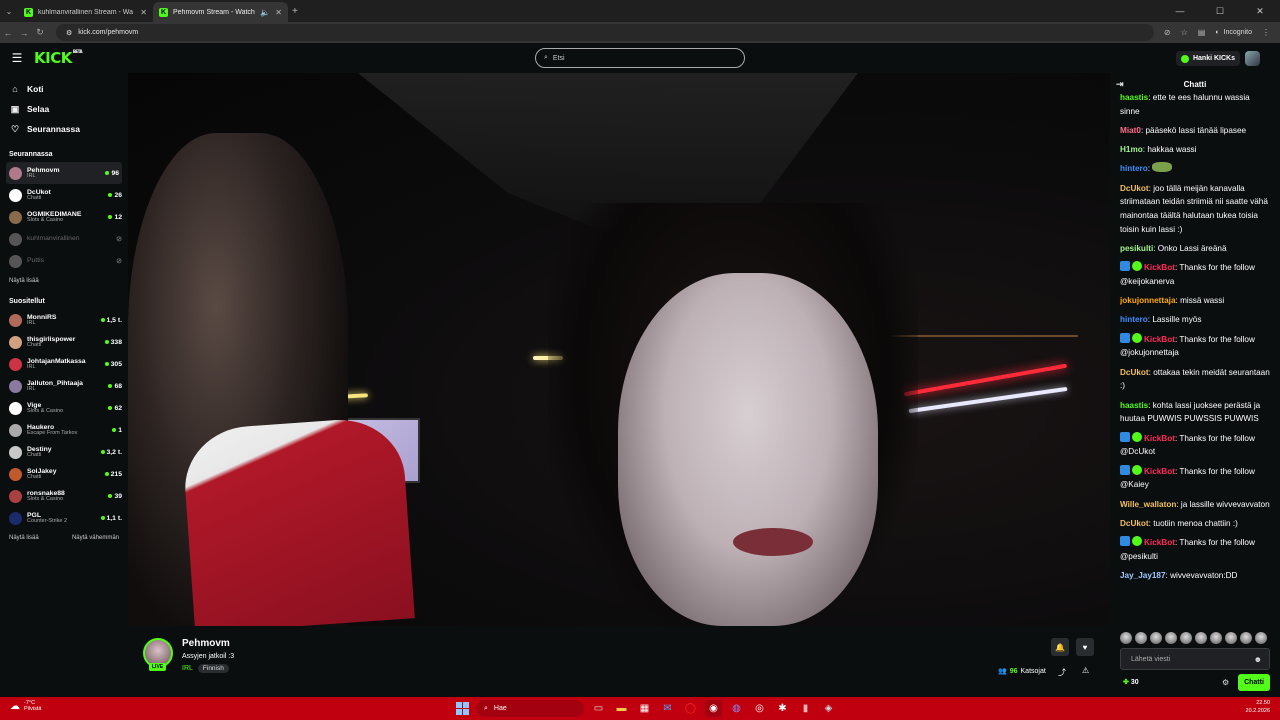  What do you see at coordinates (24, 33) in the screenshot?
I see `forward-icon: →` at bounding box center [24, 33].